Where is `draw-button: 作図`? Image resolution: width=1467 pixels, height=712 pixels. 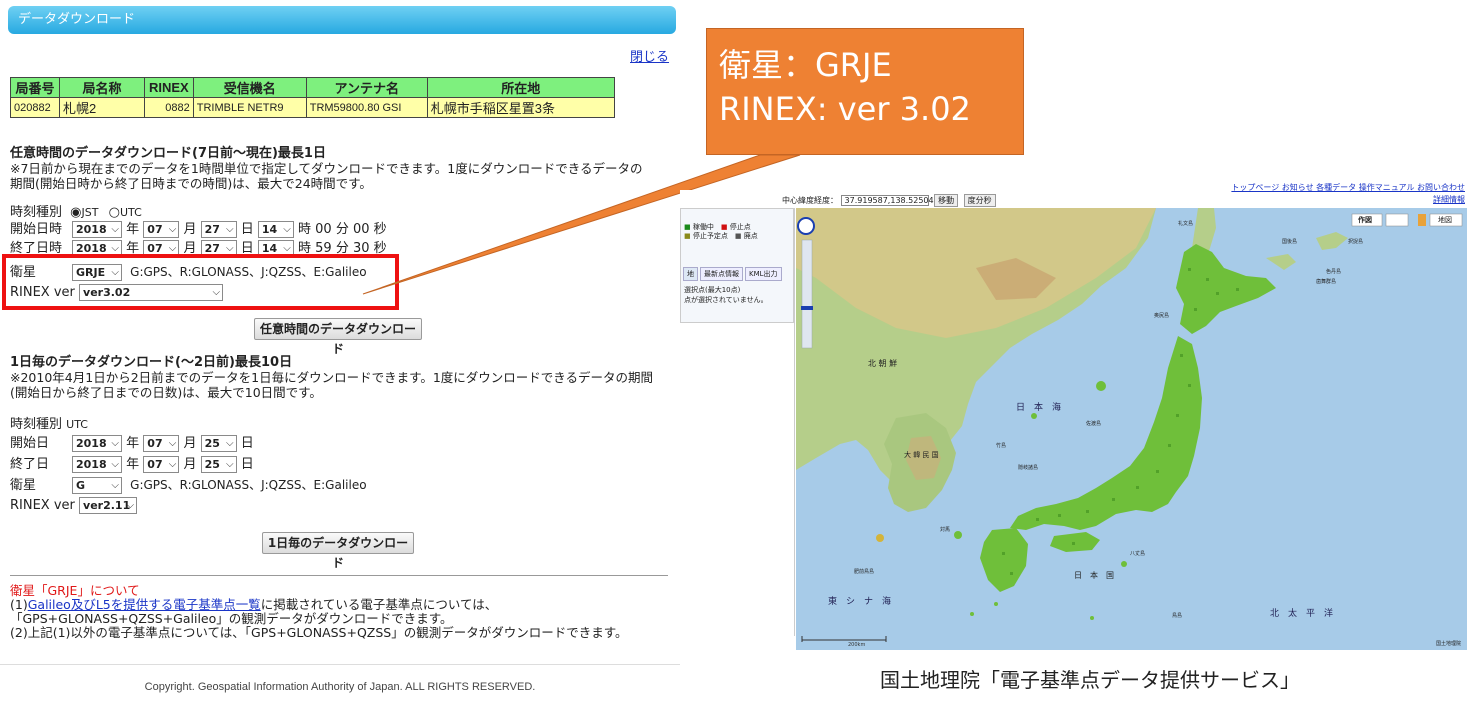
draw-button: 作図 is located at coordinates (1365, 220).